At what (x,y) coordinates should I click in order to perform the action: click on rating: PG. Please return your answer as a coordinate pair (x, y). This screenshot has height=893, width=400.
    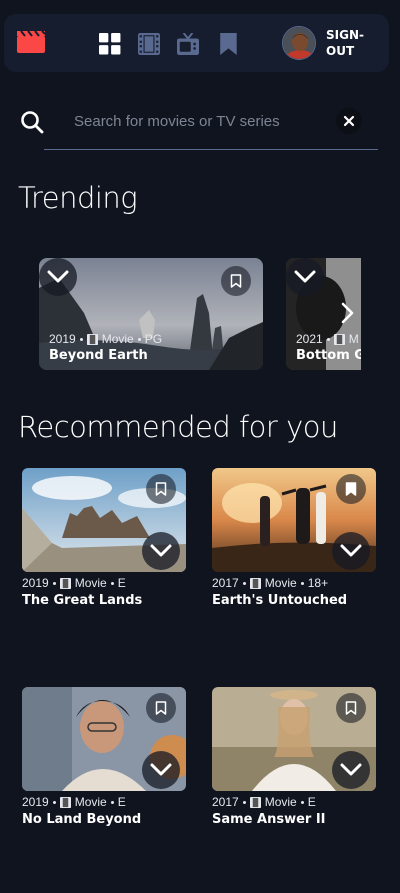
    Looking at the image, I should click on (153, 339).